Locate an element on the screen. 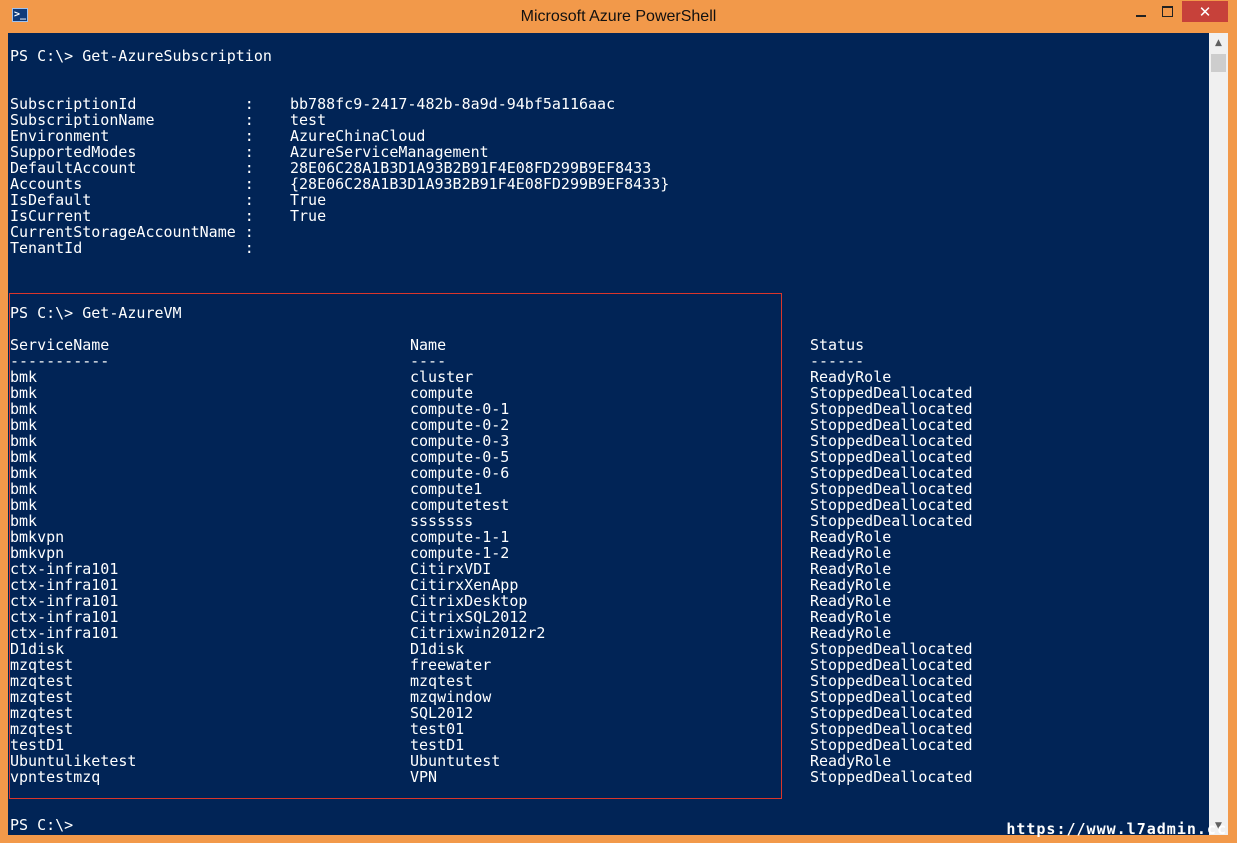  header-name: Name is located at coordinates (428, 345).